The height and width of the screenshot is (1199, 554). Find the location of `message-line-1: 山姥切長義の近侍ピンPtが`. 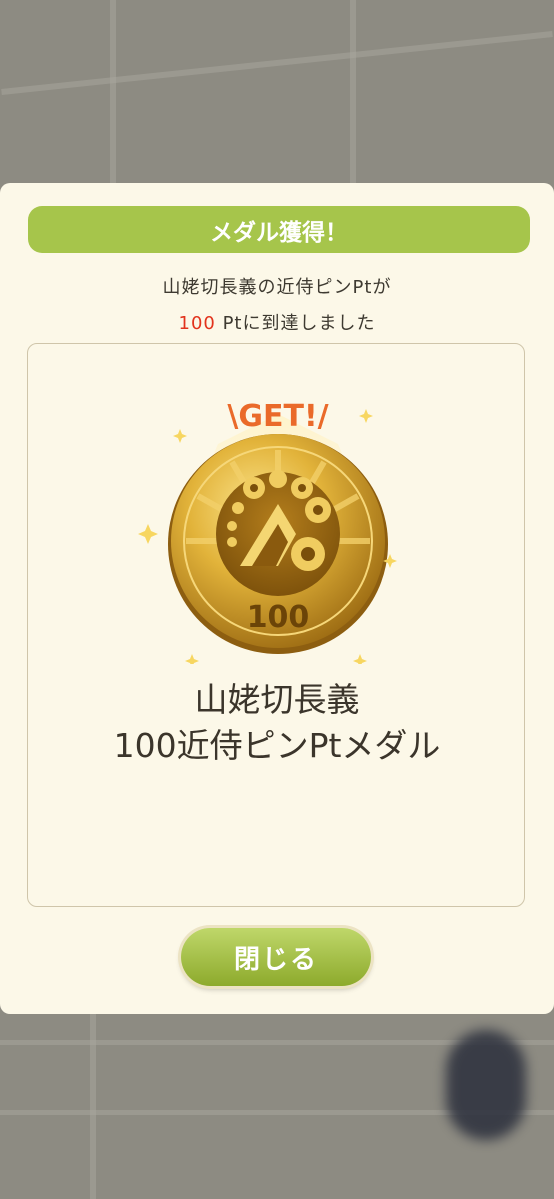

message-line-1: 山姥切長義の近侍ピンPtが is located at coordinates (277, 287).